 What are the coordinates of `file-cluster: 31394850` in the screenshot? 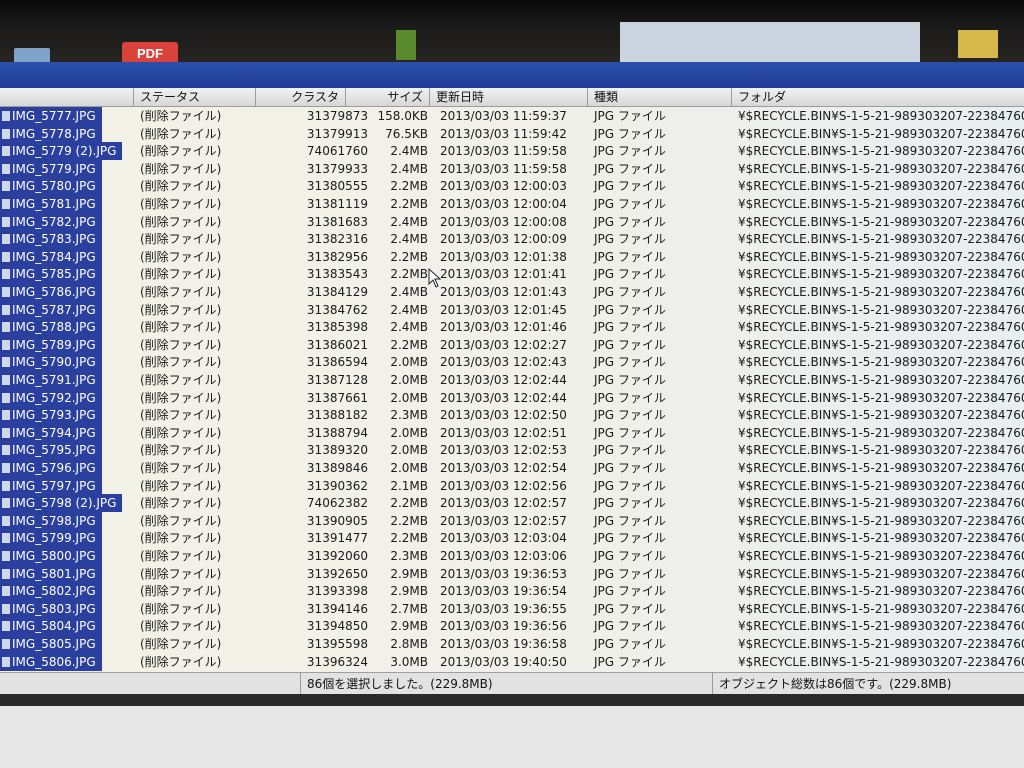 It's located at (337, 626).